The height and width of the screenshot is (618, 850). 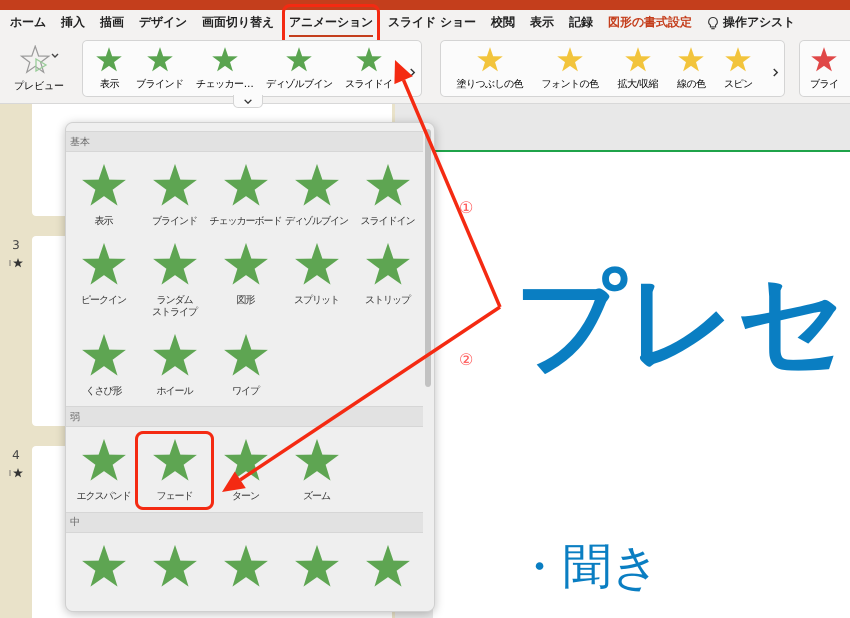 I want to click on animation-option: ホイール, so click(x=174, y=365).